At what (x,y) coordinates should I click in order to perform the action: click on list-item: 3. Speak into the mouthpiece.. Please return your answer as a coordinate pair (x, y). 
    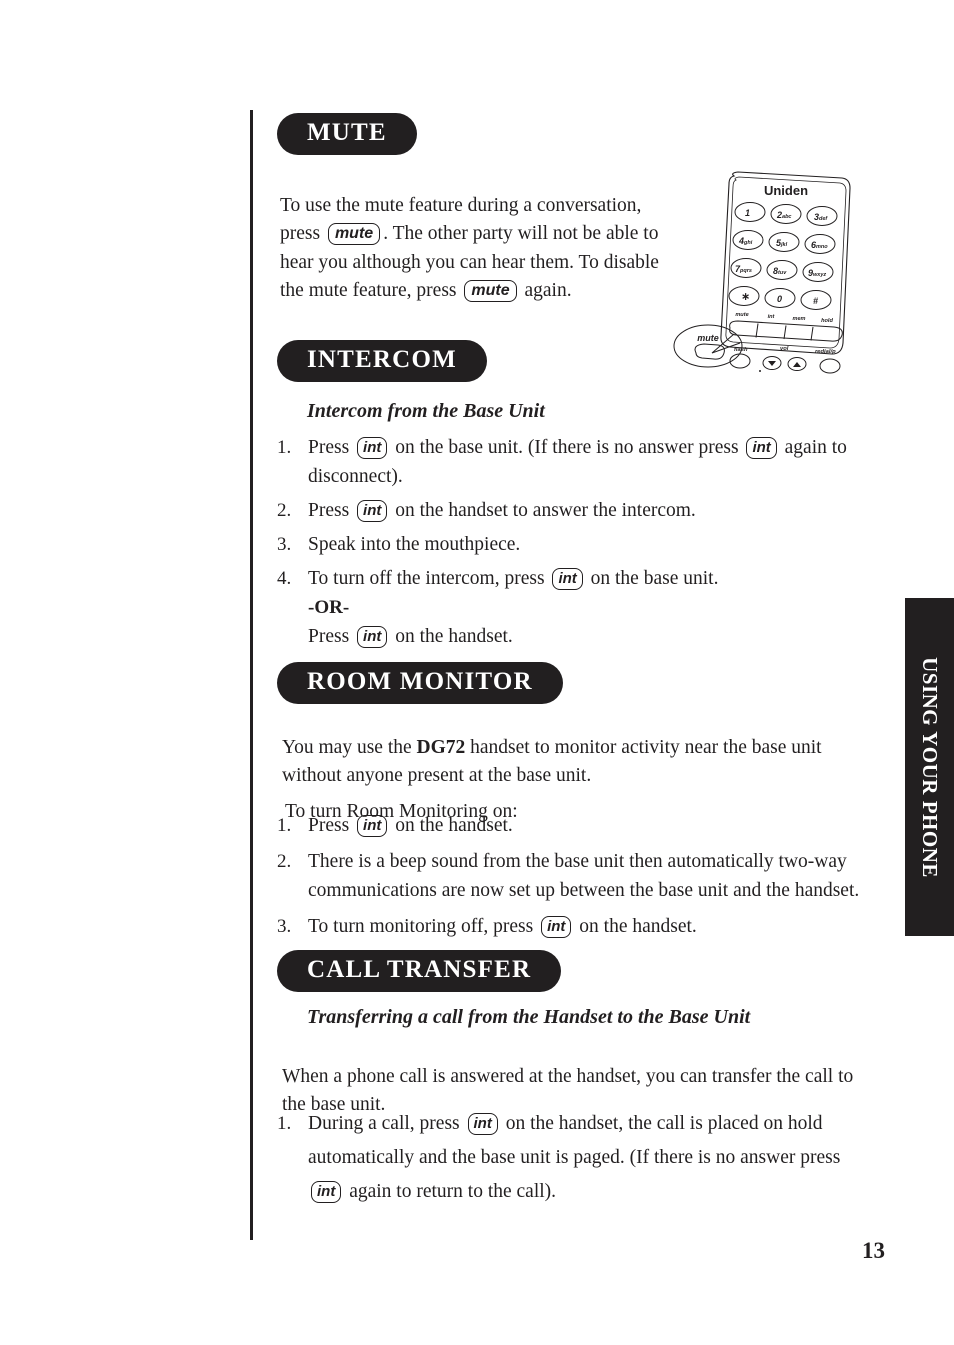
    Looking at the image, I should click on (577, 544).